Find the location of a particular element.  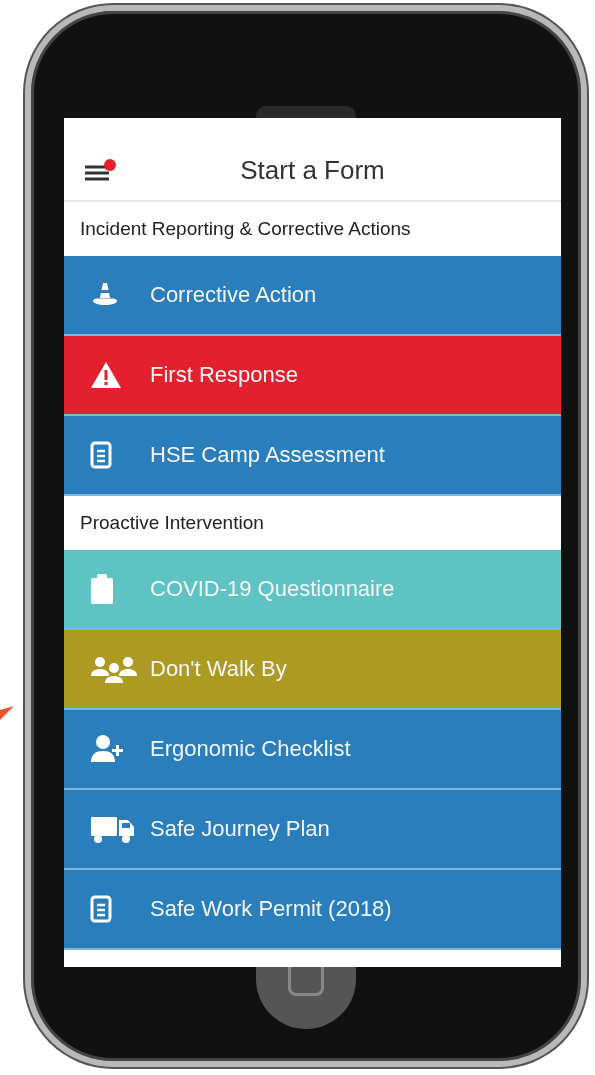

form-list-item: First Response is located at coordinates (312, 375).